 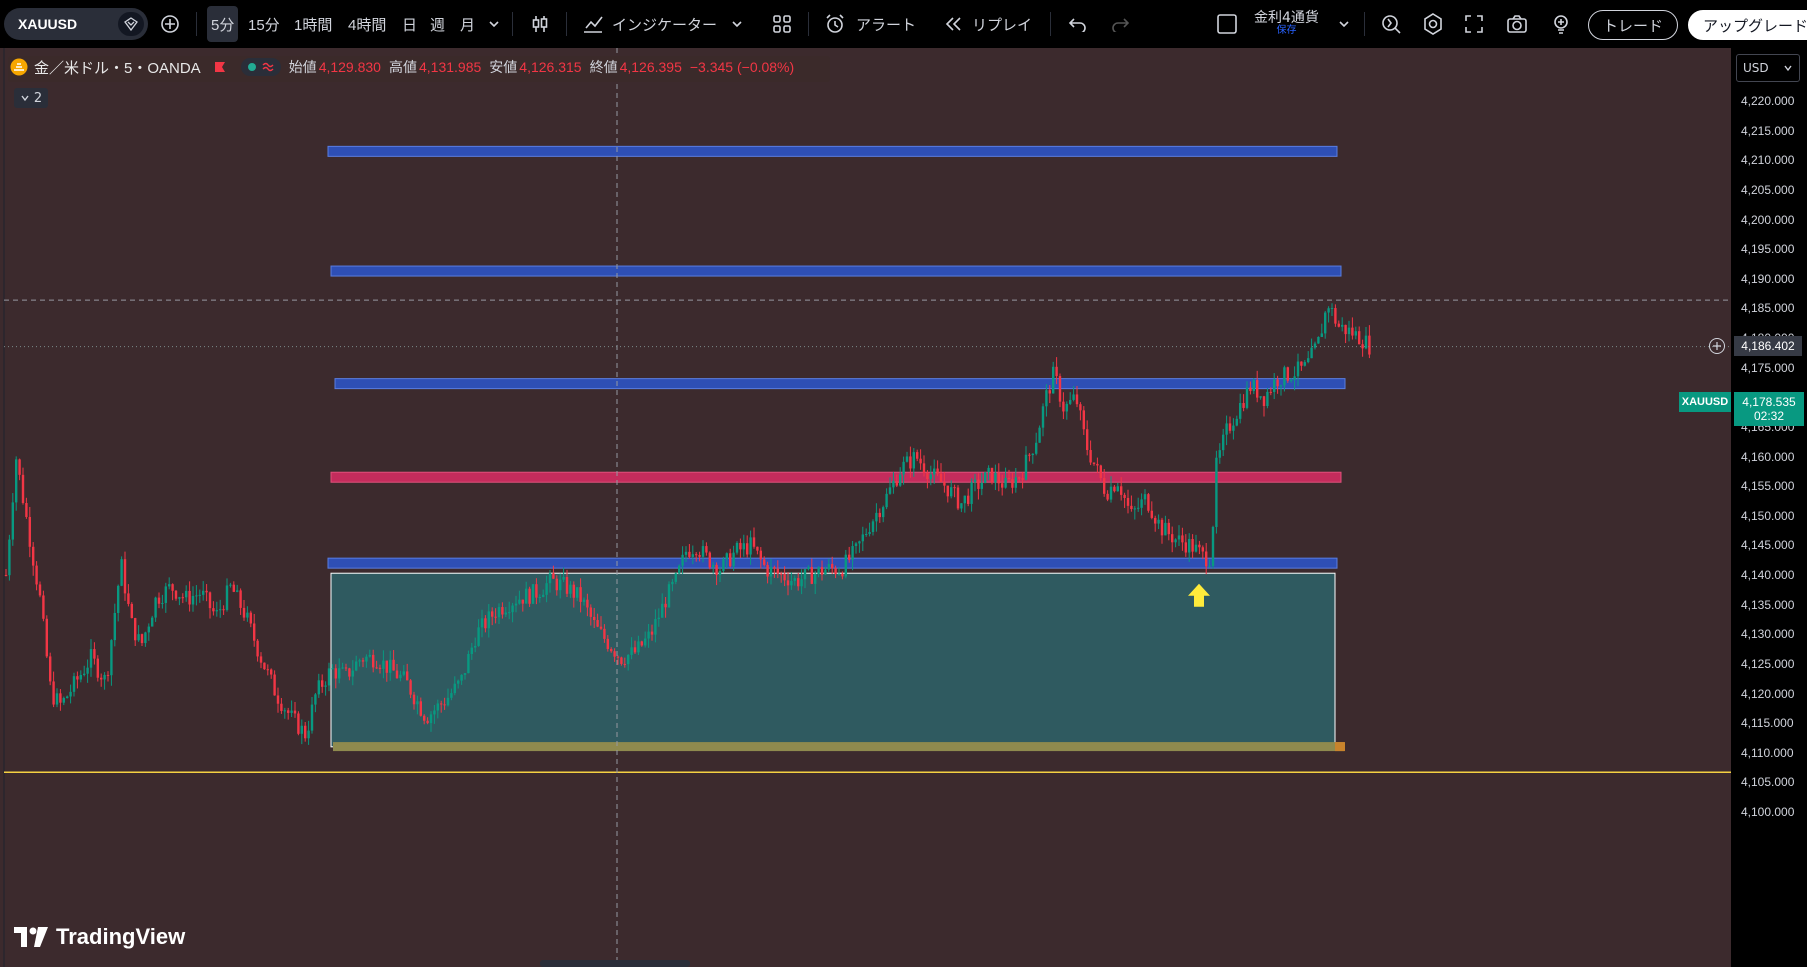 I want to click on layouts-grid-icon, so click(x=782, y=24).